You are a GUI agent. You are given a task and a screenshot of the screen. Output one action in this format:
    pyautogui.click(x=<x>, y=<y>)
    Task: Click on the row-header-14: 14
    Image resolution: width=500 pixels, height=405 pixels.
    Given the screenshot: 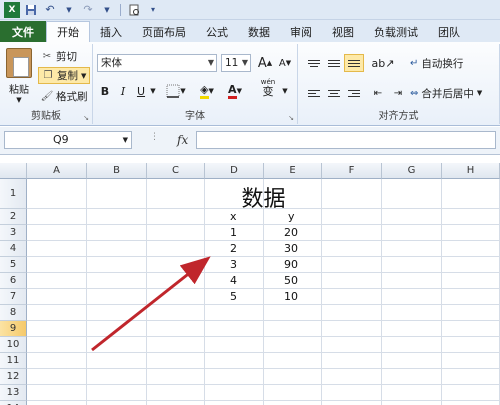 What is the action you would take?
    pyautogui.click(x=13, y=403)
    